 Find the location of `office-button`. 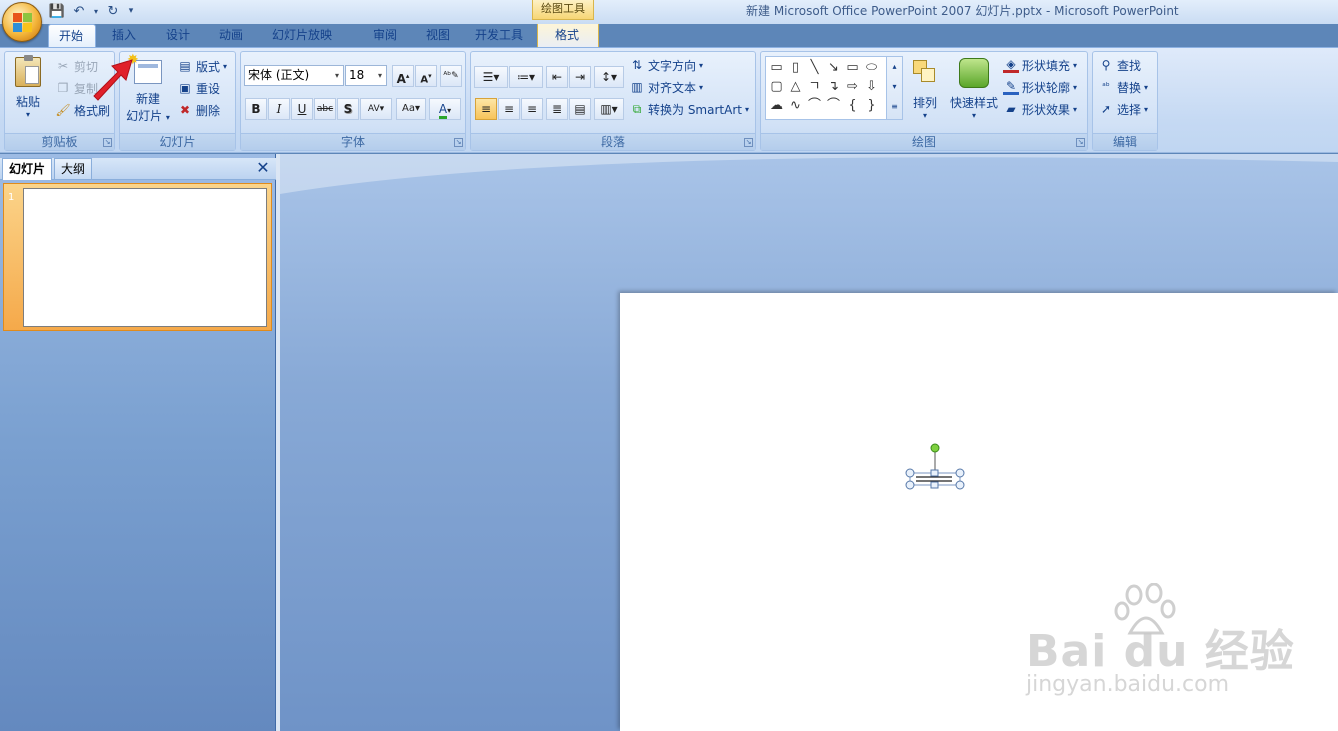

office-button is located at coordinates (22, 22).